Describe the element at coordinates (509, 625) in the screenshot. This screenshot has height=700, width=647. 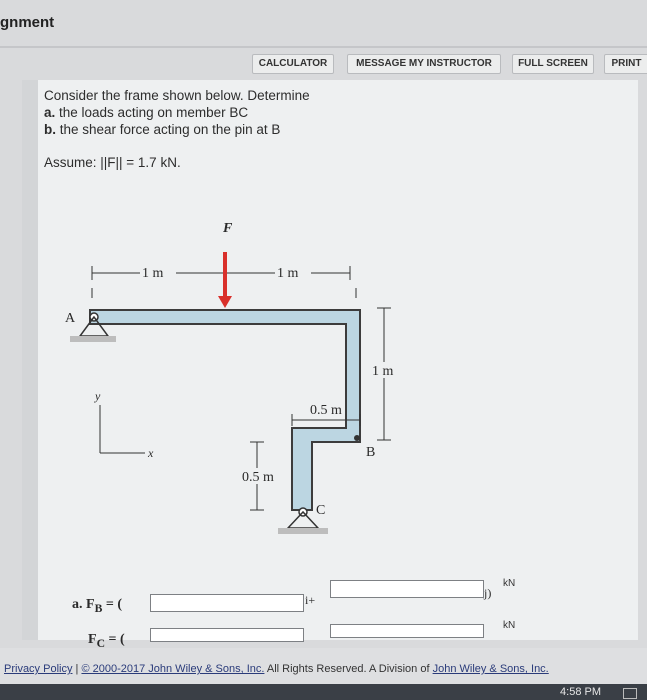
I see `unit-kn-c: kN` at that location.